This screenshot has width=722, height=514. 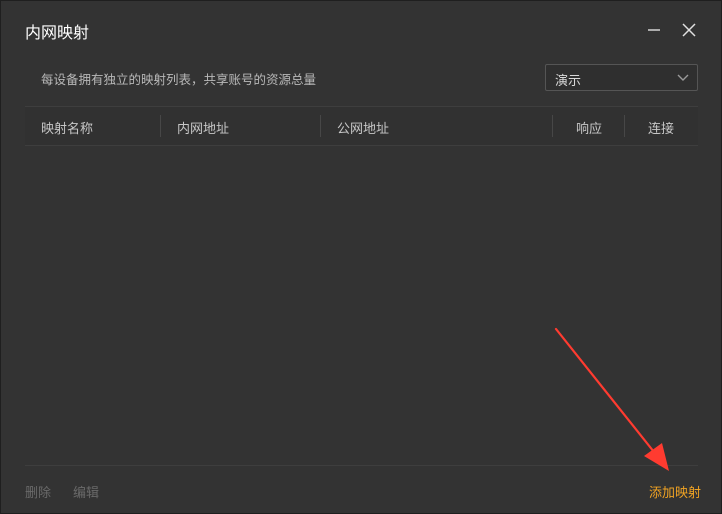 What do you see at coordinates (86, 491) in the screenshot?
I see `edit-button: 编辑` at bounding box center [86, 491].